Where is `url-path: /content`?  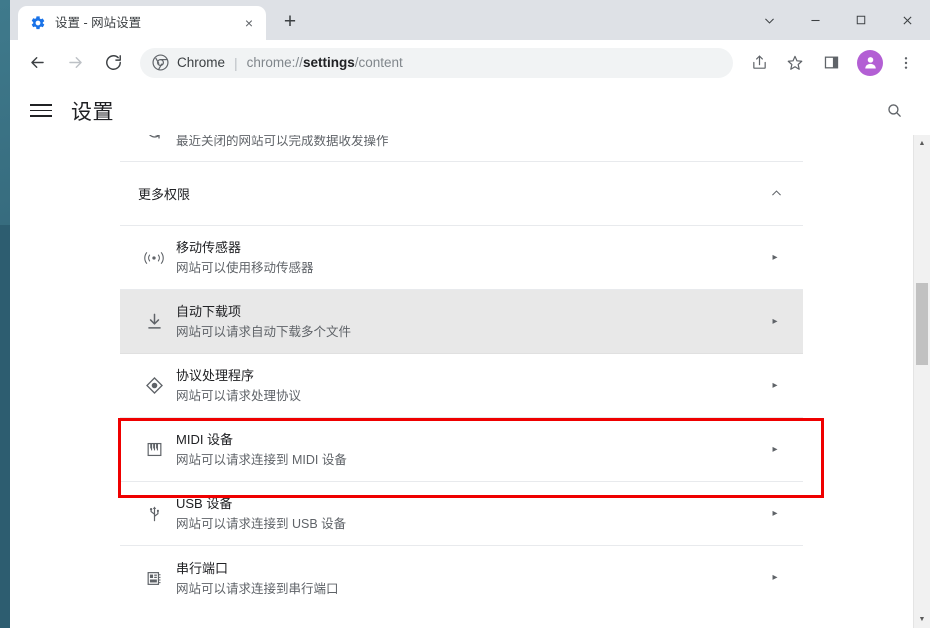 url-path: /content is located at coordinates (378, 62).